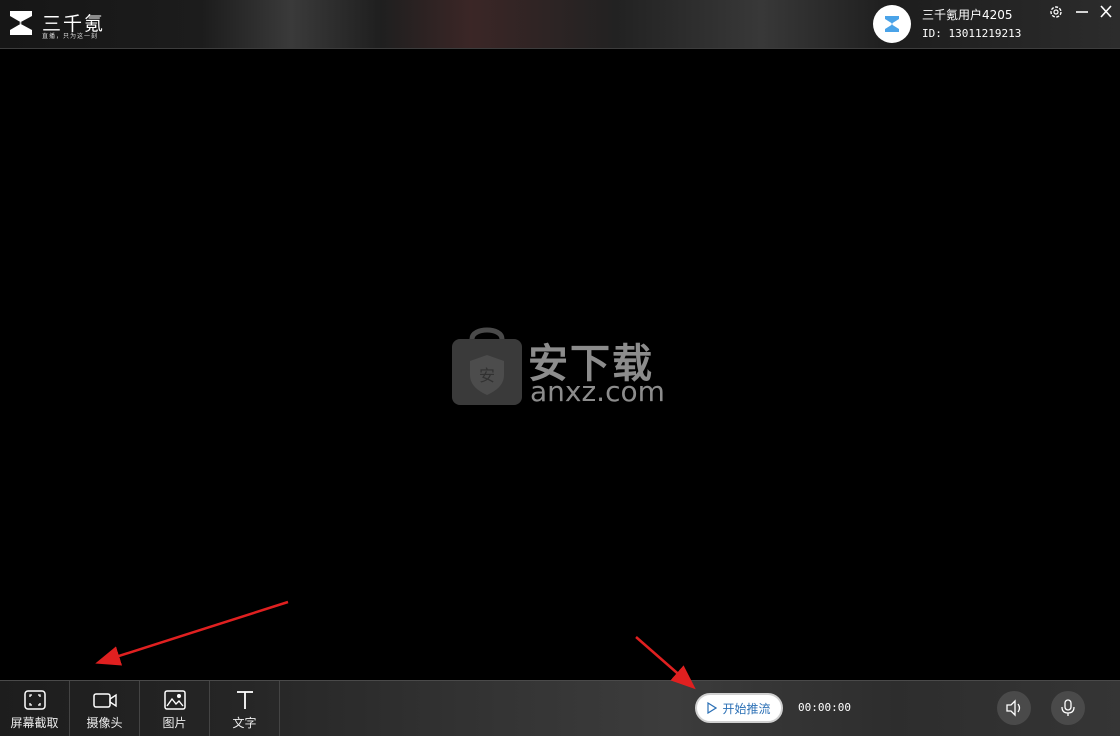 The height and width of the screenshot is (736, 1120). What do you see at coordinates (70, 36) in the screenshot?
I see `app-slogan: 直播，只为这一刻` at bounding box center [70, 36].